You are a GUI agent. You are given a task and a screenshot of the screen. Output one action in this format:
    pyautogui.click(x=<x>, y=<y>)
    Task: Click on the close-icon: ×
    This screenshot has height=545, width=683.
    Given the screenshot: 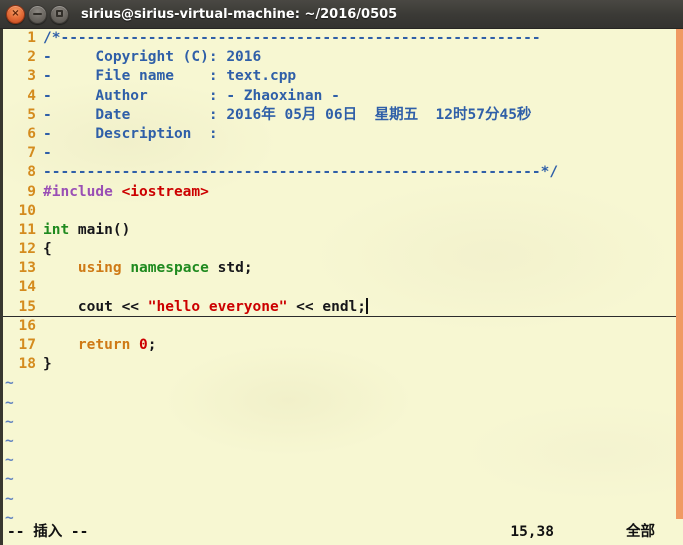 What is the action you would take?
    pyautogui.click(x=15, y=13)
    